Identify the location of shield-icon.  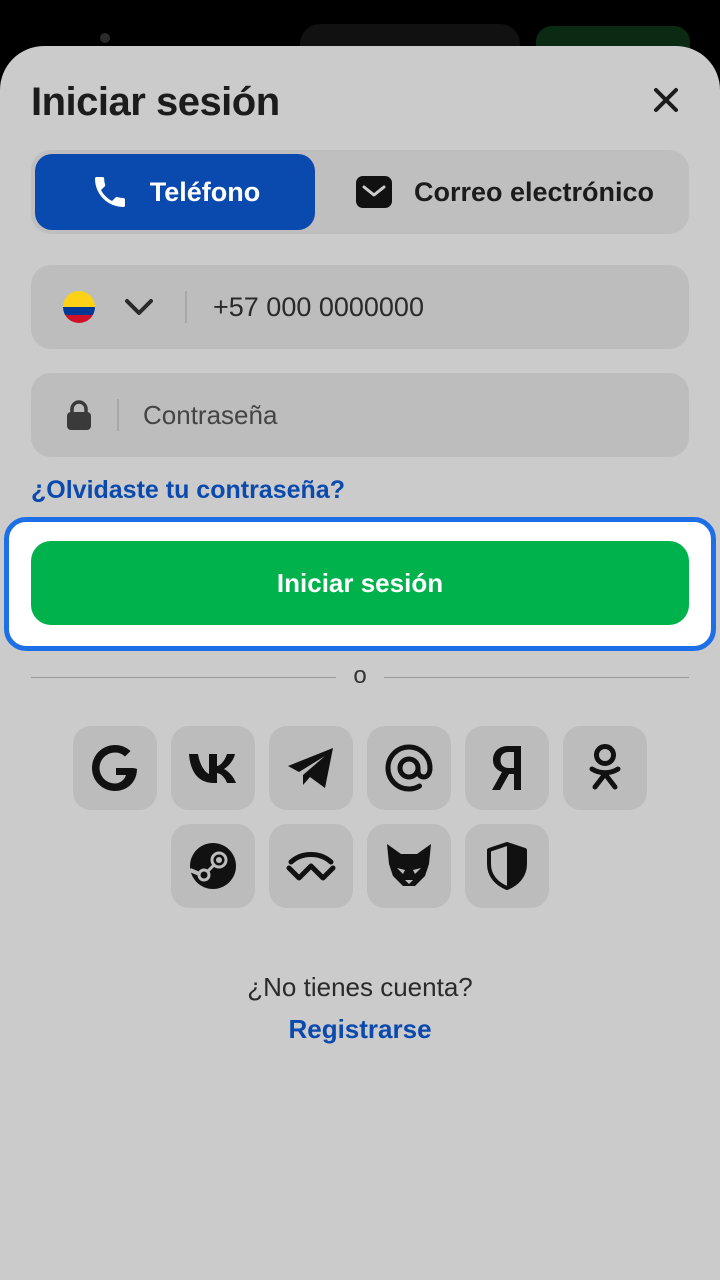
(507, 866).